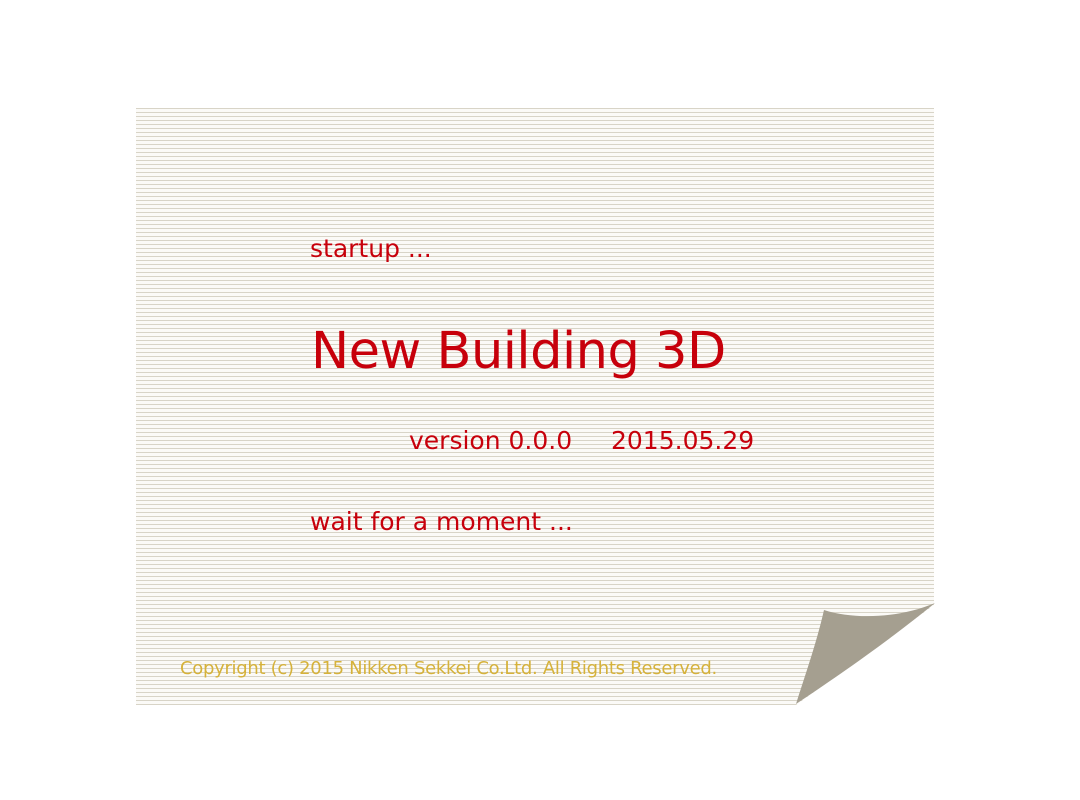 This screenshot has height=800, width=1080. Describe the element at coordinates (491, 440) in the screenshot. I see `version-label: version 0.0.0` at that location.